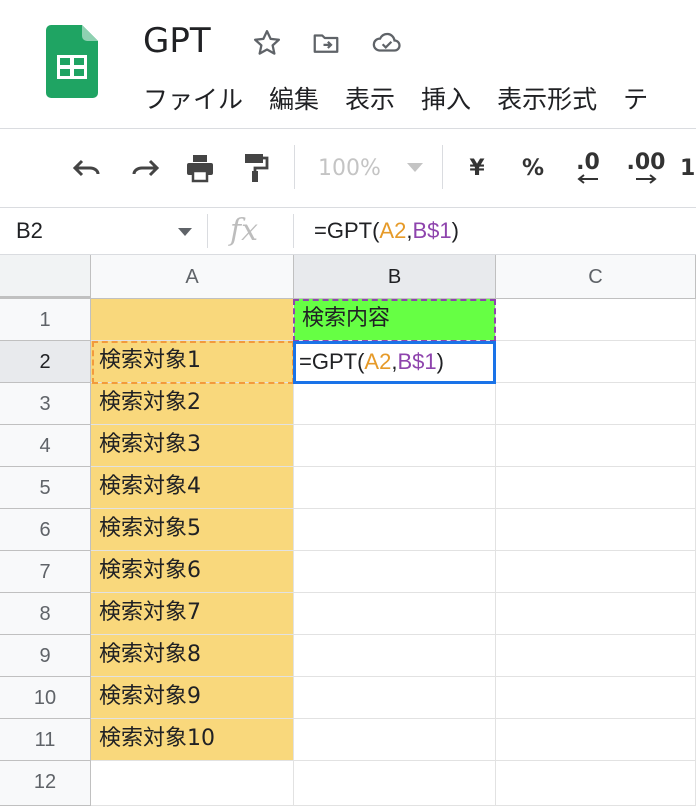  I want to click on cell-a4: 検索対象3, so click(192, 446).